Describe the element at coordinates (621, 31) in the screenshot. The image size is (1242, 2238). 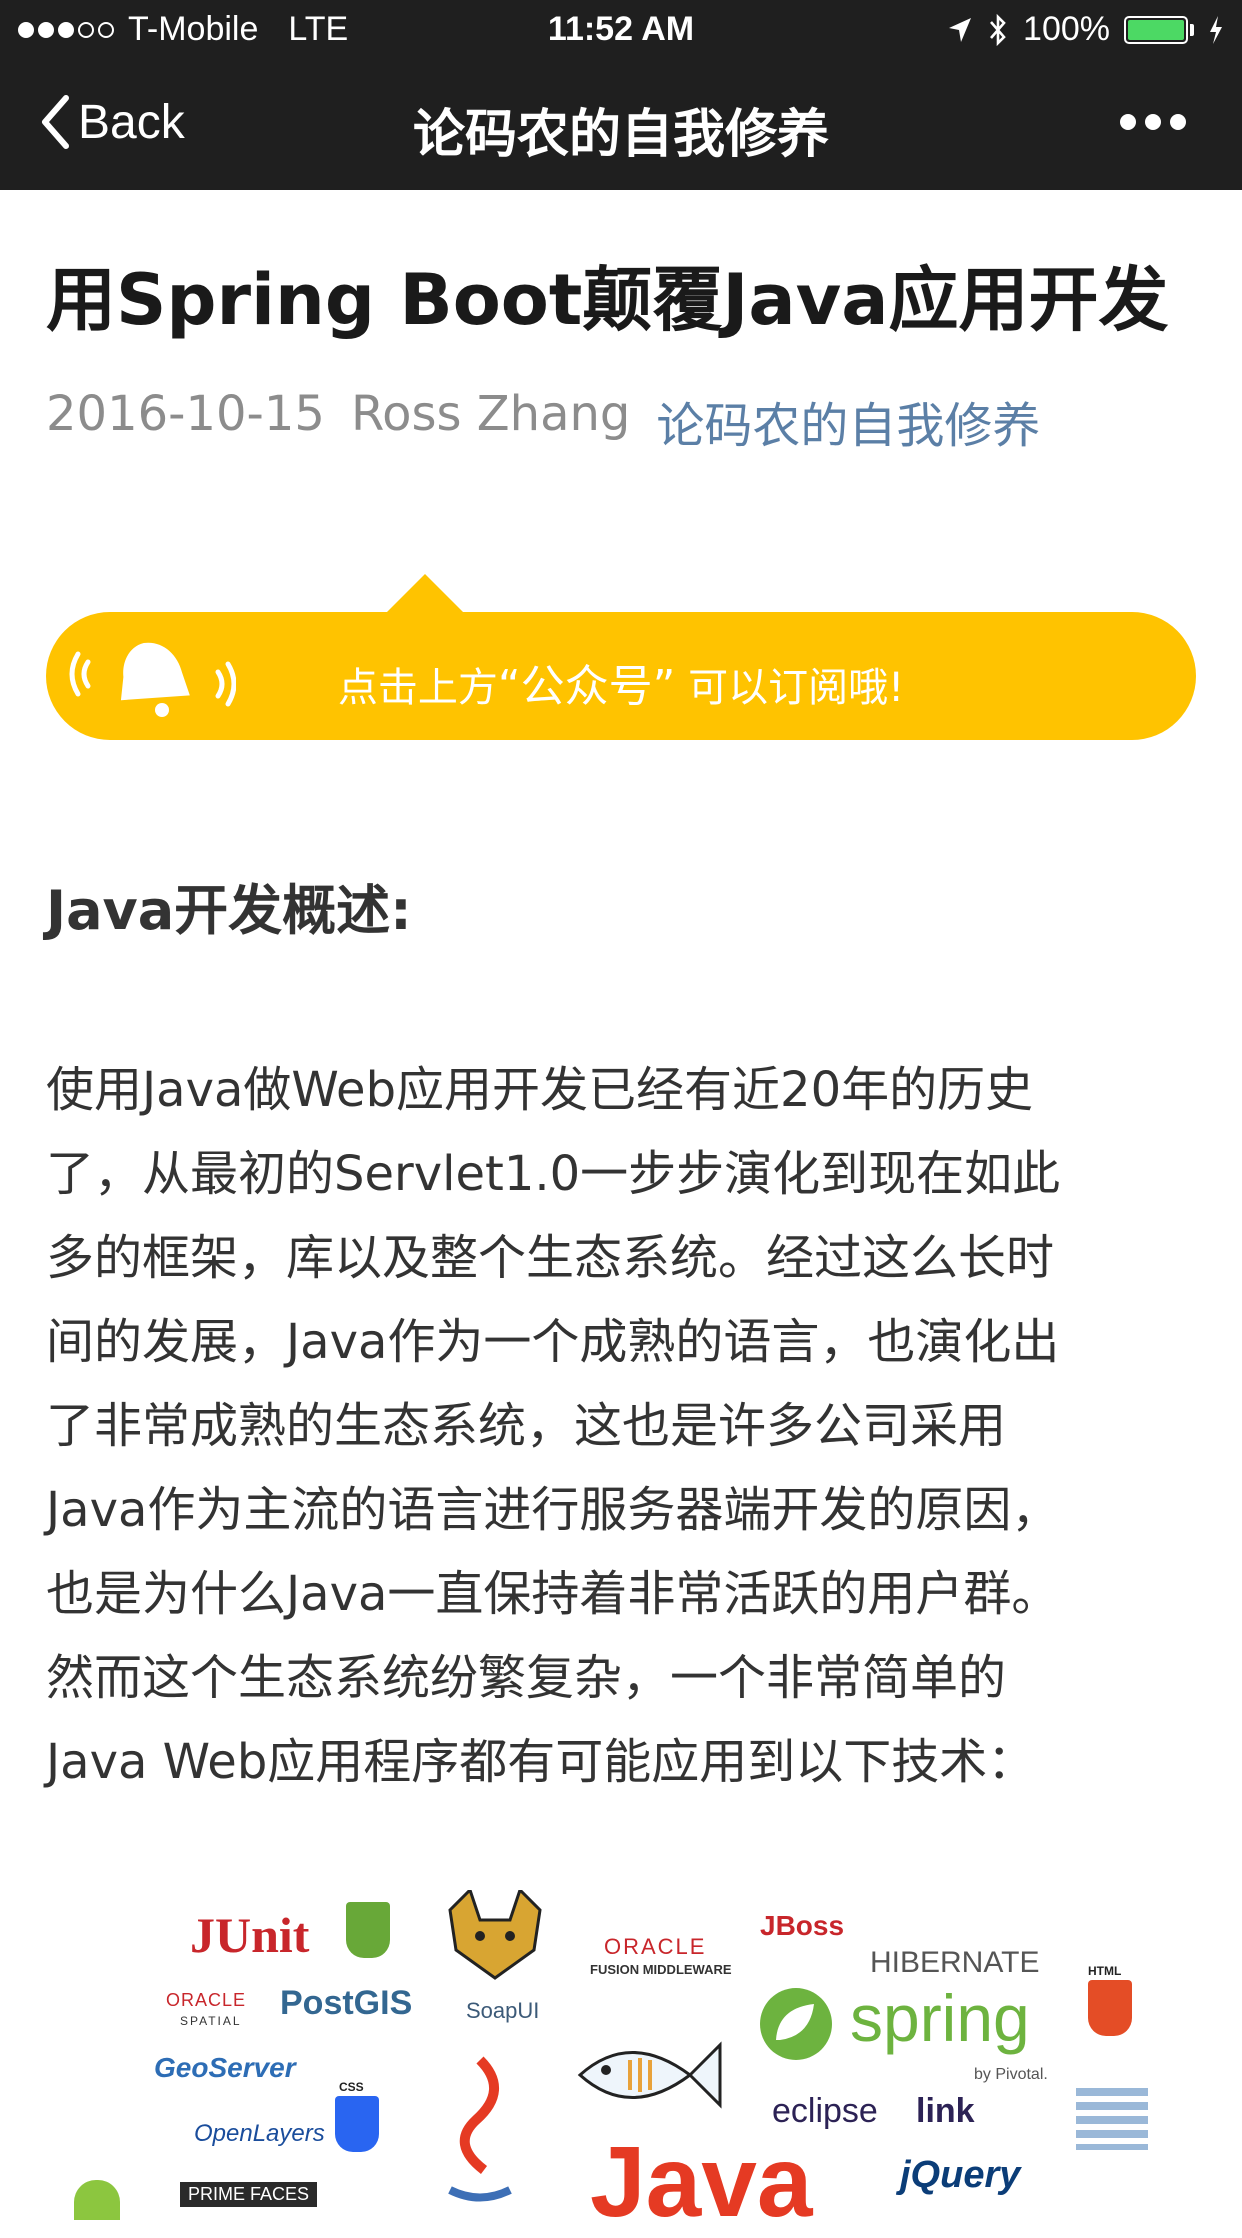
I see `status-bar: T-Mobile LTE 11:52 AM 100%` at that location.